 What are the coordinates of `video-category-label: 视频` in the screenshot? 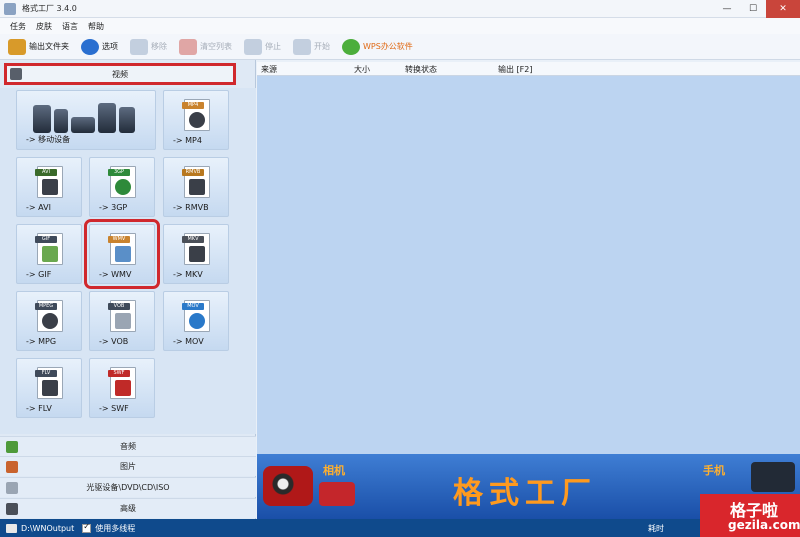 It's located at (120, 74).